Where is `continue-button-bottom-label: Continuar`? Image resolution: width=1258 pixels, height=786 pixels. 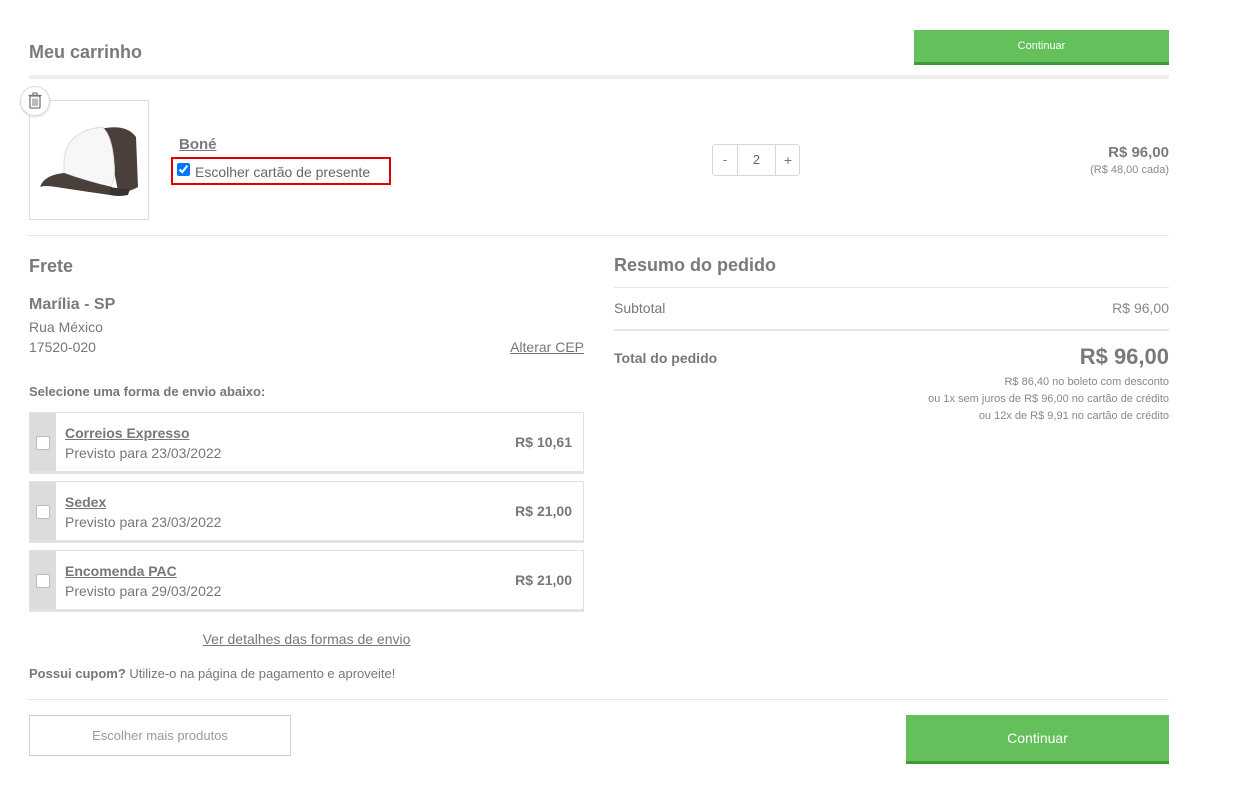
continue-button-bottom-label: Continuar is located at coordinates (1037, 738).